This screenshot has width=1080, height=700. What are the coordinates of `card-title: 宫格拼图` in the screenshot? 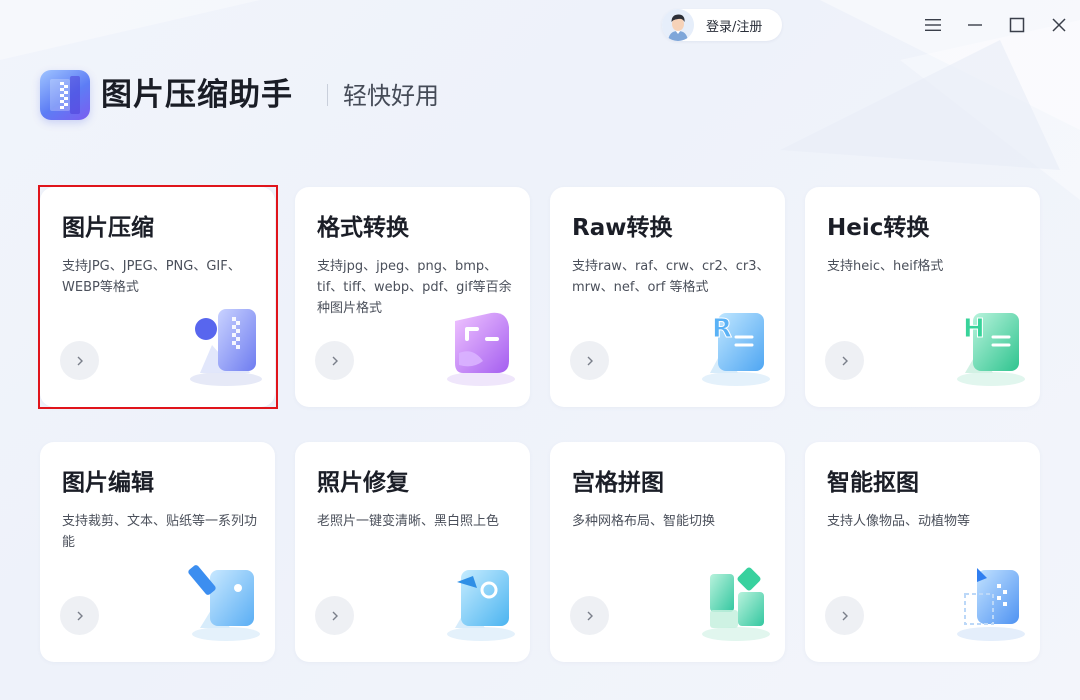 It's located at (618, 483).